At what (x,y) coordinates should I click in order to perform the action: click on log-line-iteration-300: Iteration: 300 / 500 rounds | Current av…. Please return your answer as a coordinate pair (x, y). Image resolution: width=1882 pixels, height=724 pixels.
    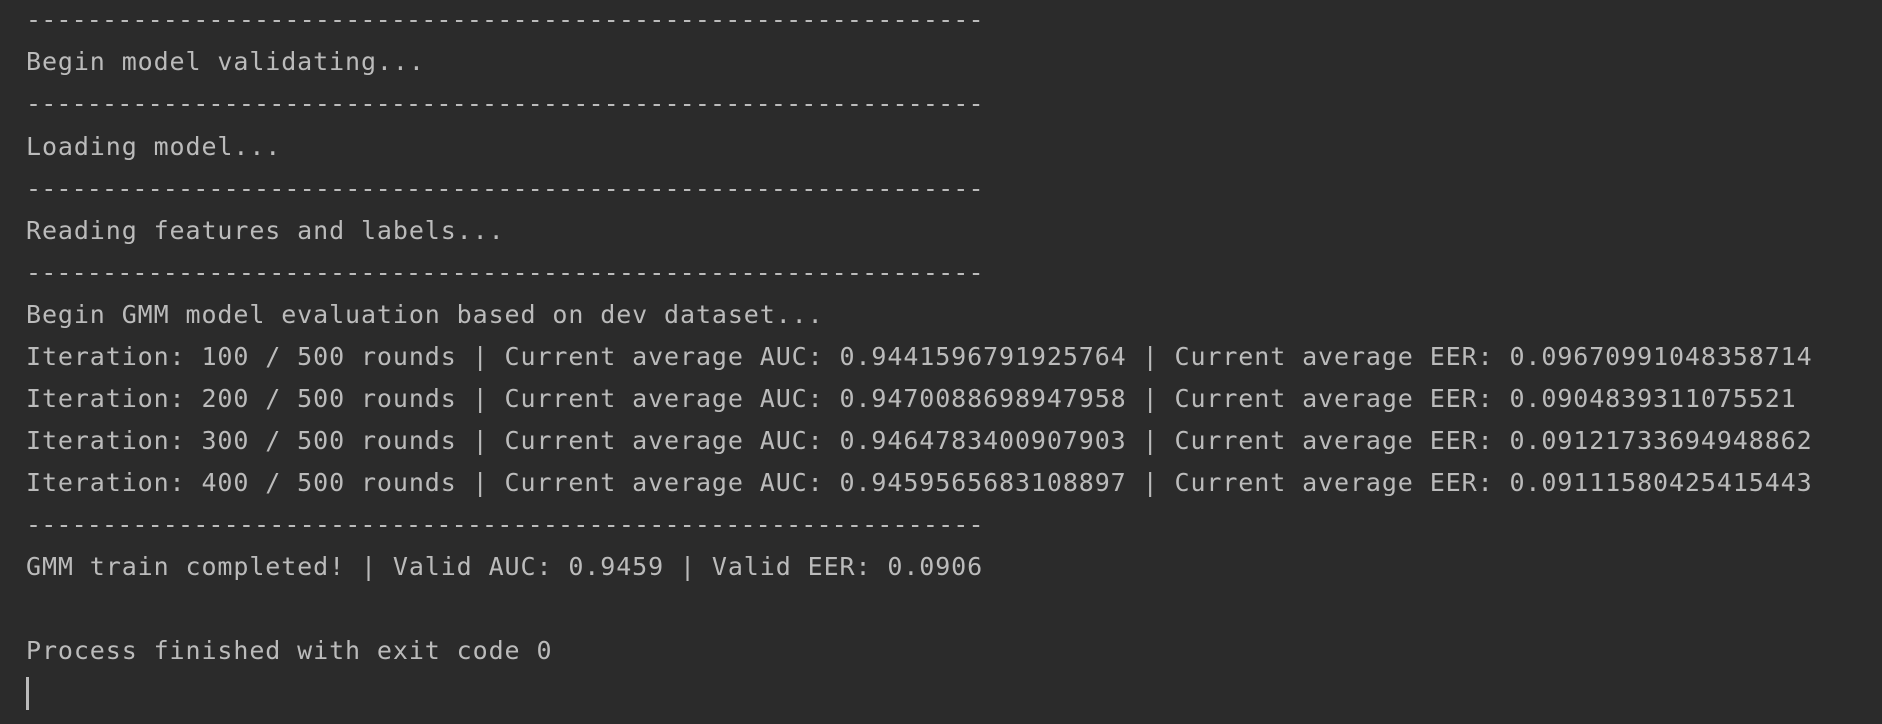
    Looking at the image, I should click on (919, 440).